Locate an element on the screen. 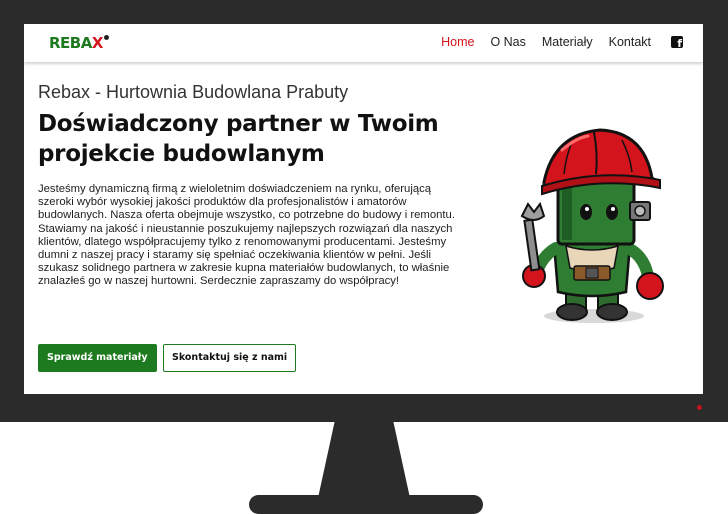  check-materials-button: Sprawdź materiały is located at coordinates (97, 358).